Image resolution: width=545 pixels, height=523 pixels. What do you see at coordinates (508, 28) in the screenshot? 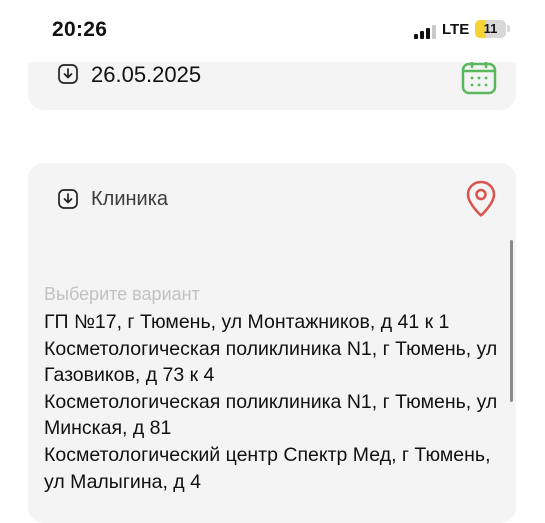
I see `battery-cap` at bounding box center [508, 28].